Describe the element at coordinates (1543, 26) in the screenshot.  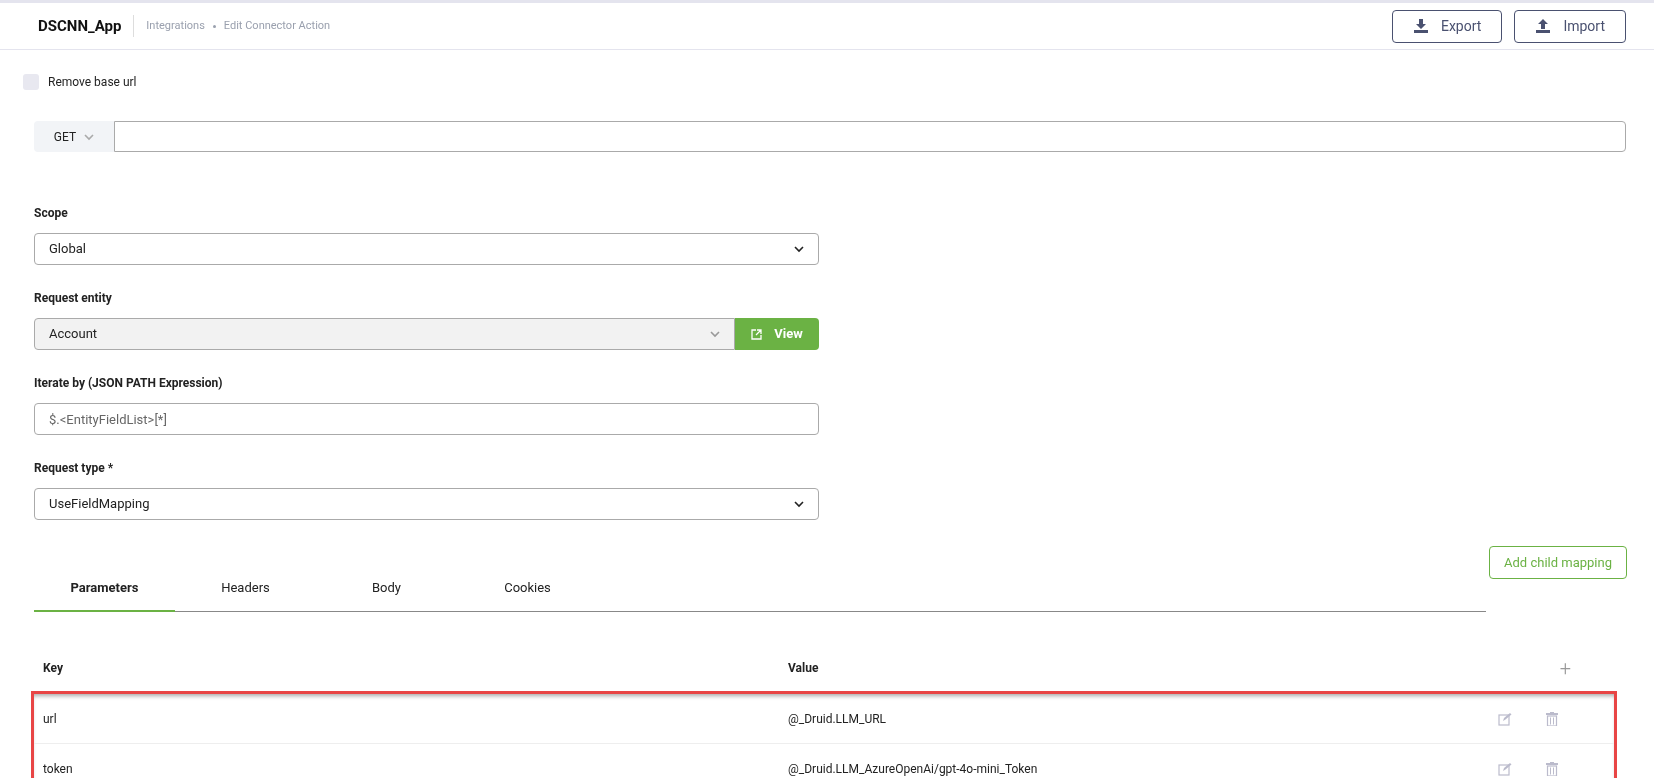
I see `upload-icon` at that location.